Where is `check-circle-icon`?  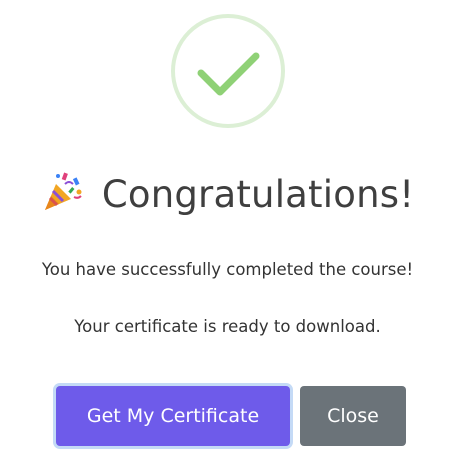
check-circle-icon is located at coordinates (228, 71).